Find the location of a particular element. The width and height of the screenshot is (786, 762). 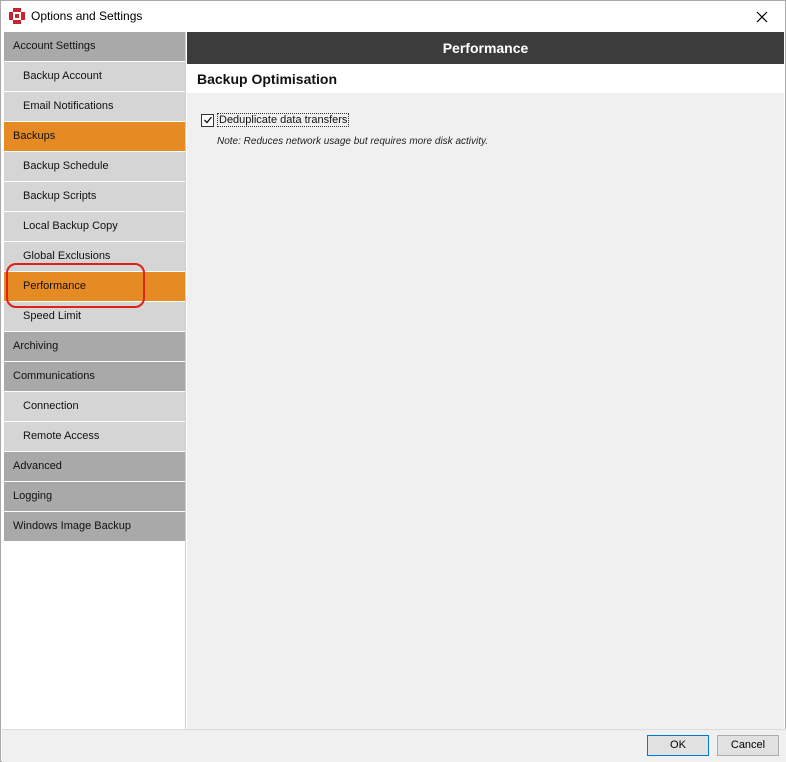

dedupe-option: Deduplicate data transfers is located at coordinates (275, 120).